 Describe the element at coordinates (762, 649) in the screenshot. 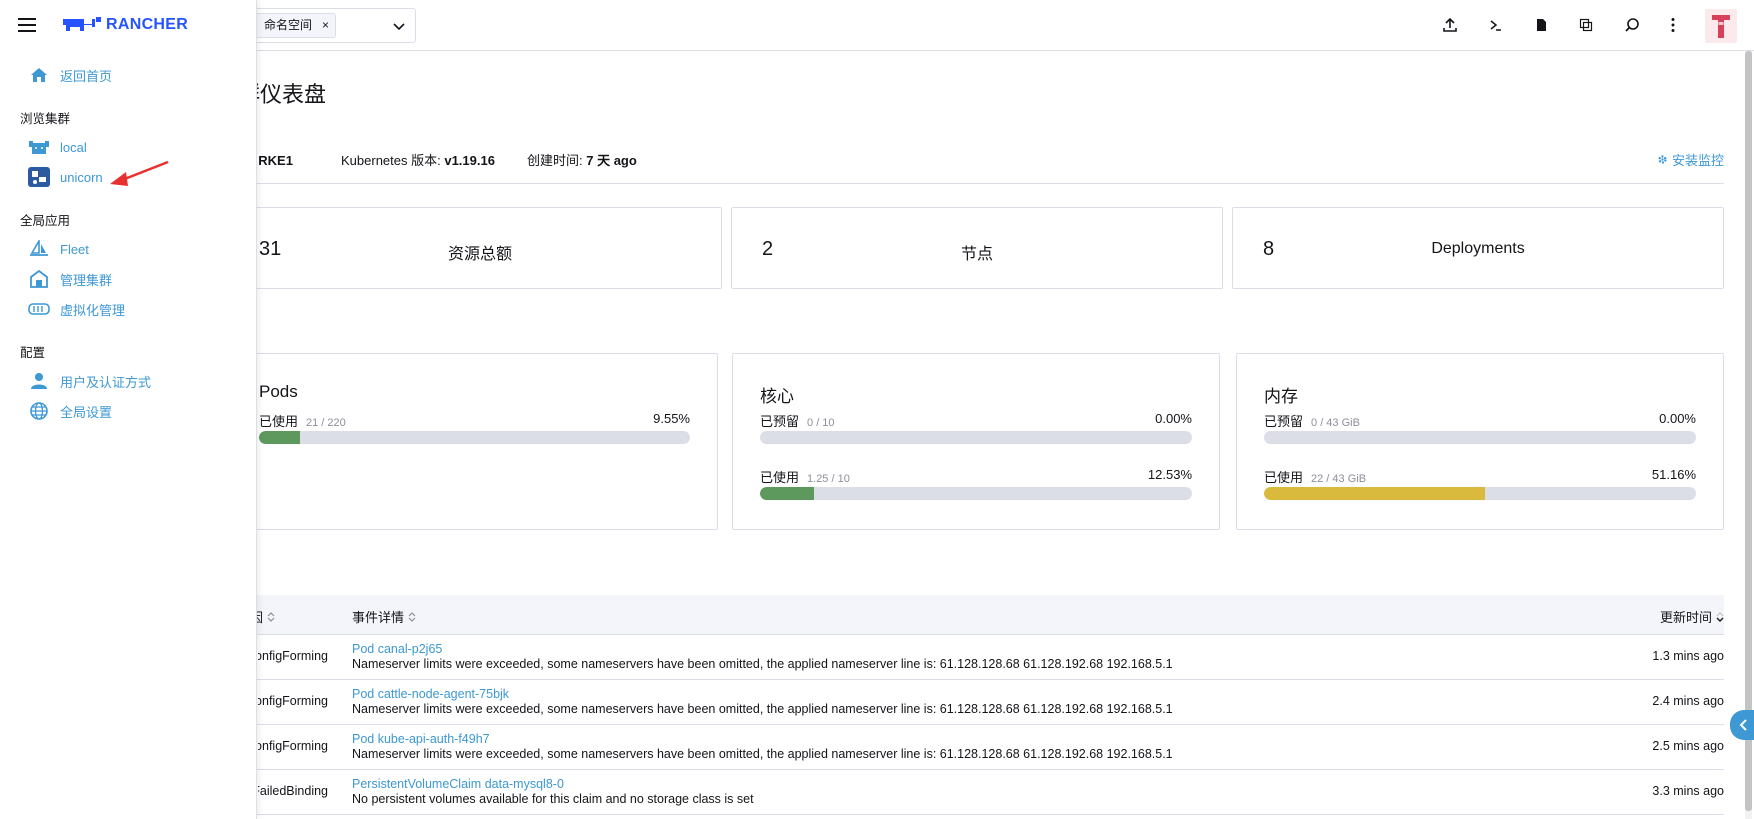

I see `event-object-link: Pod canal-p2j65` at that location.